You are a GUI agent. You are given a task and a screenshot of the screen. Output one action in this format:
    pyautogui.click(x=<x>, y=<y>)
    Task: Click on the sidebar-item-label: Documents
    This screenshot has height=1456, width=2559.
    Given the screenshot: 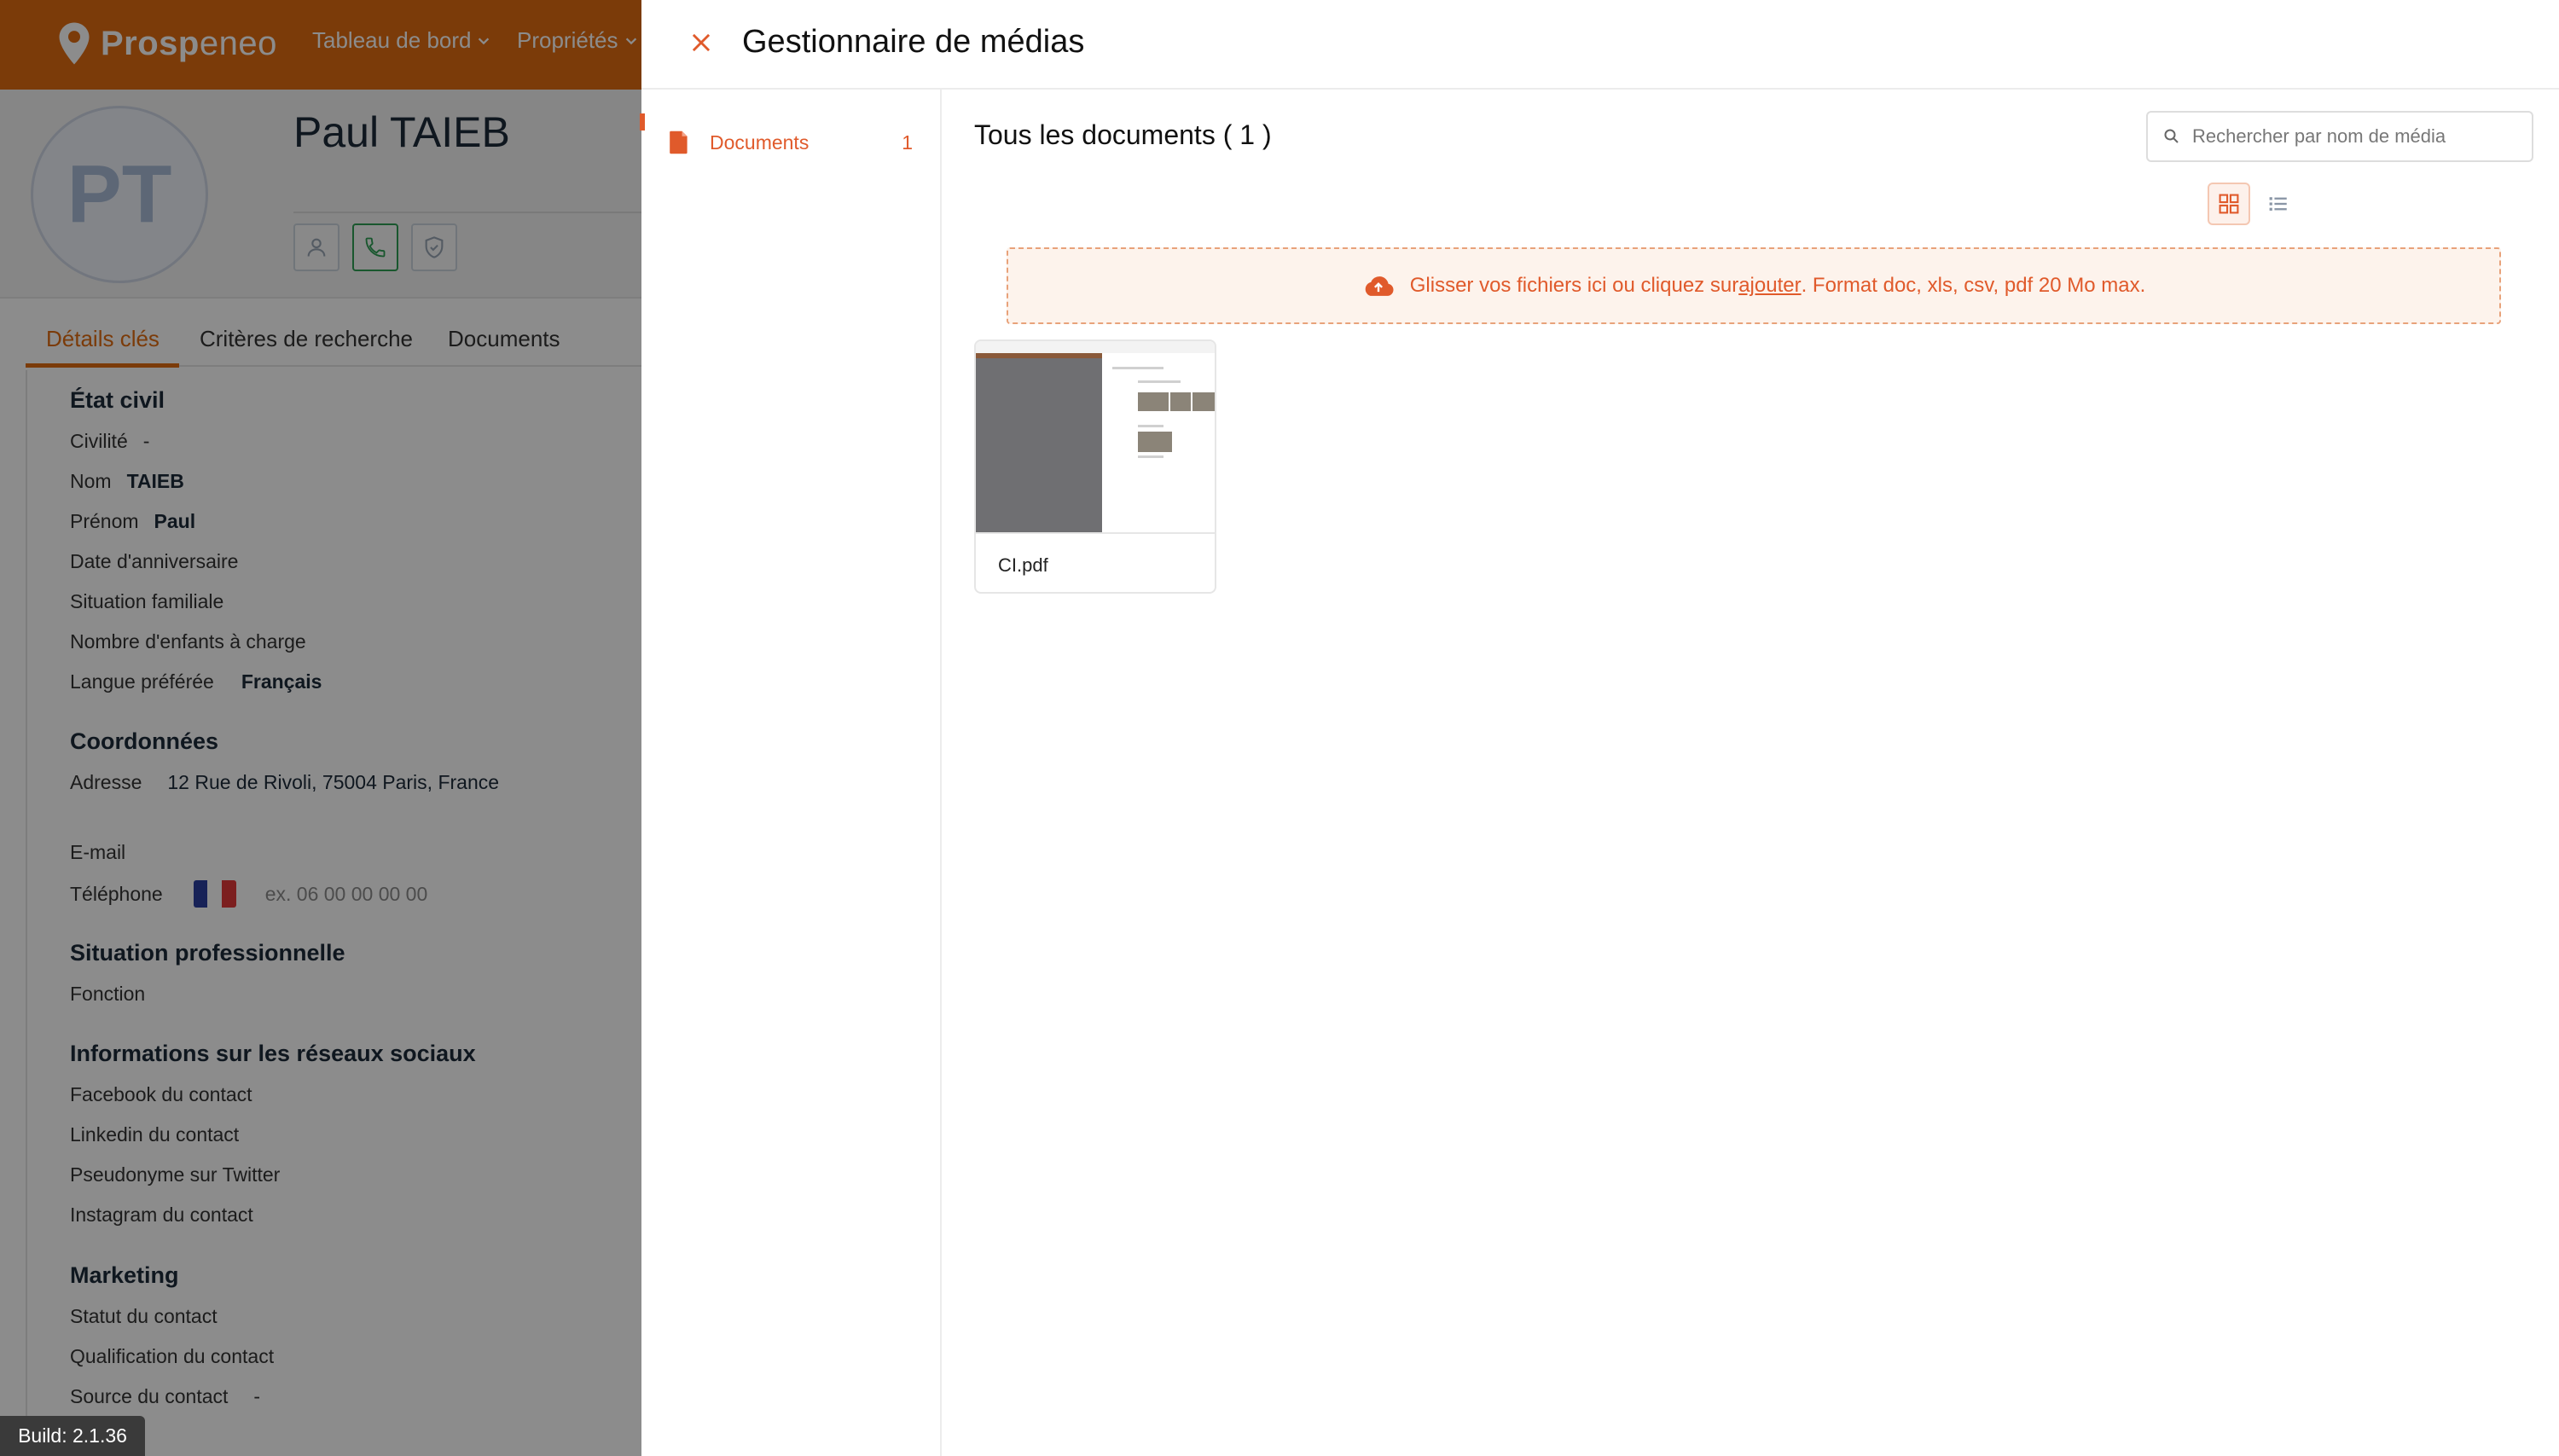 What is the action you would take?
    pyautogui.click(x=760, y=142)
    